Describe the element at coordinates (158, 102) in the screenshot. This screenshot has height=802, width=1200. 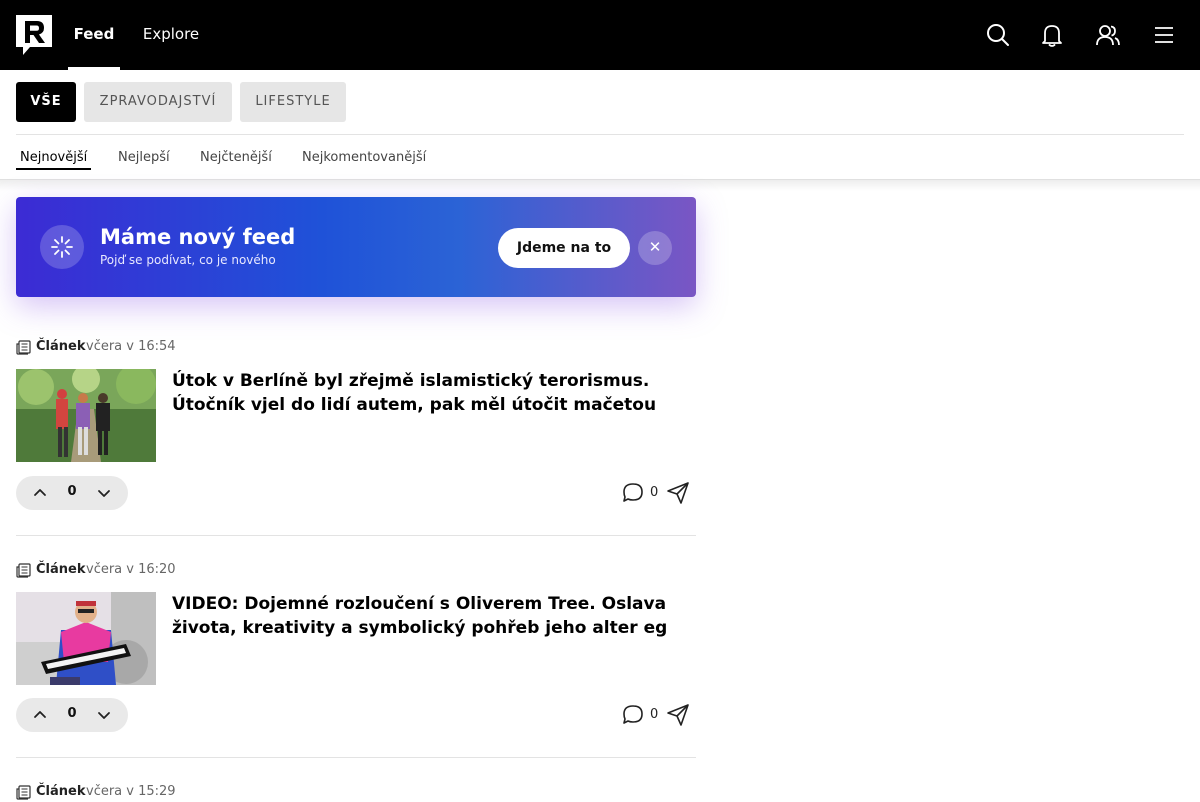
I see `category-news: ZPRAVODAJSTVÍ` at that location.